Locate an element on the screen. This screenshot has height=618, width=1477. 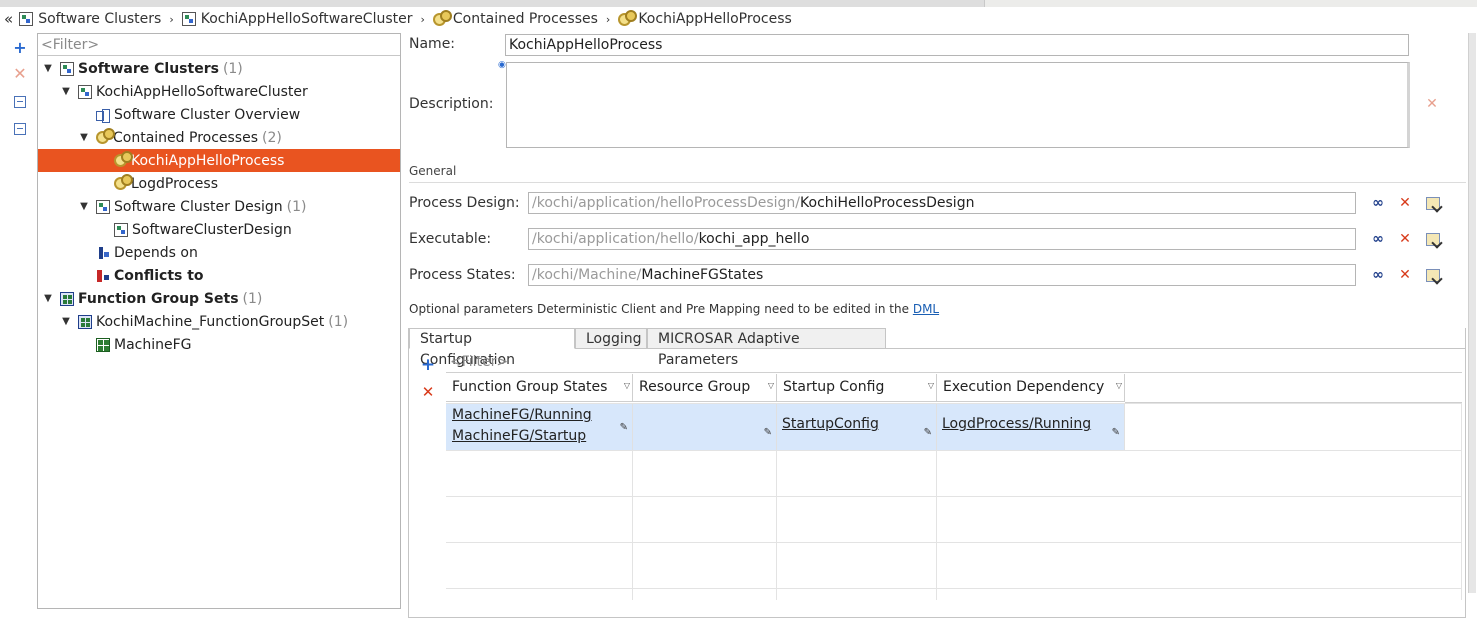
tree-item-conflicts-to: Conflicts to is located at coordinates (141, 275).